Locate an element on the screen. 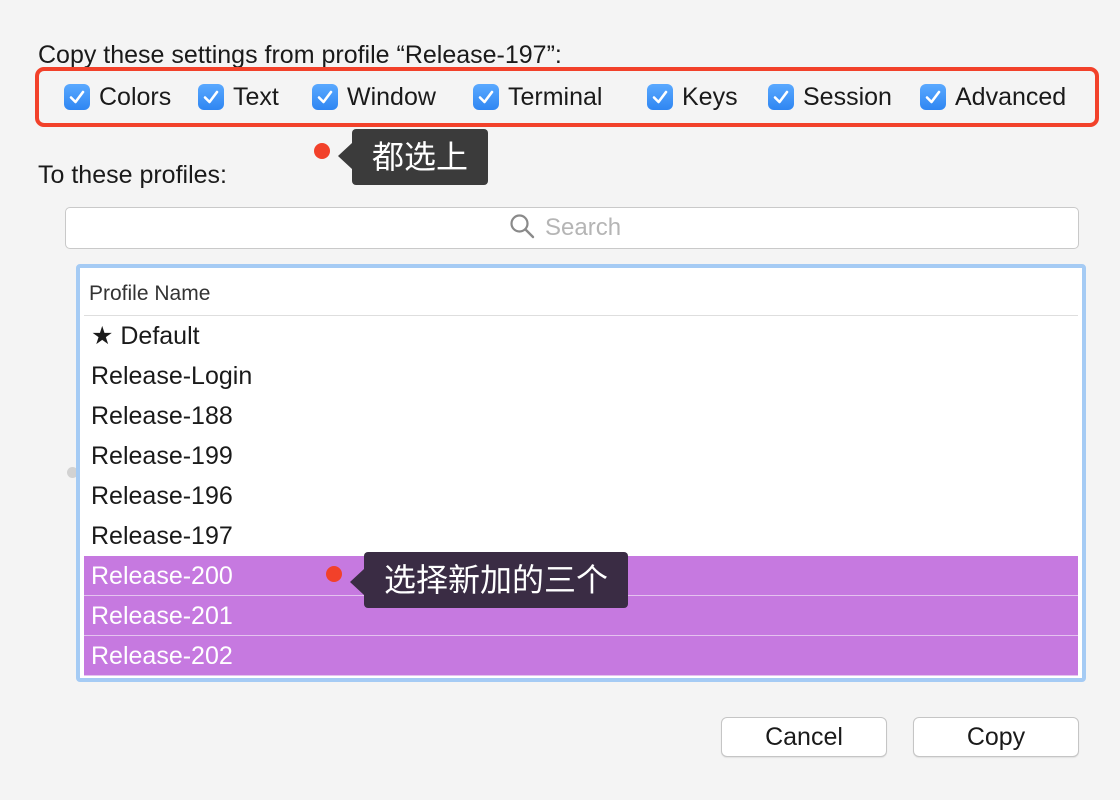  table-row: Release-196 is located at coordinates (581, 496).